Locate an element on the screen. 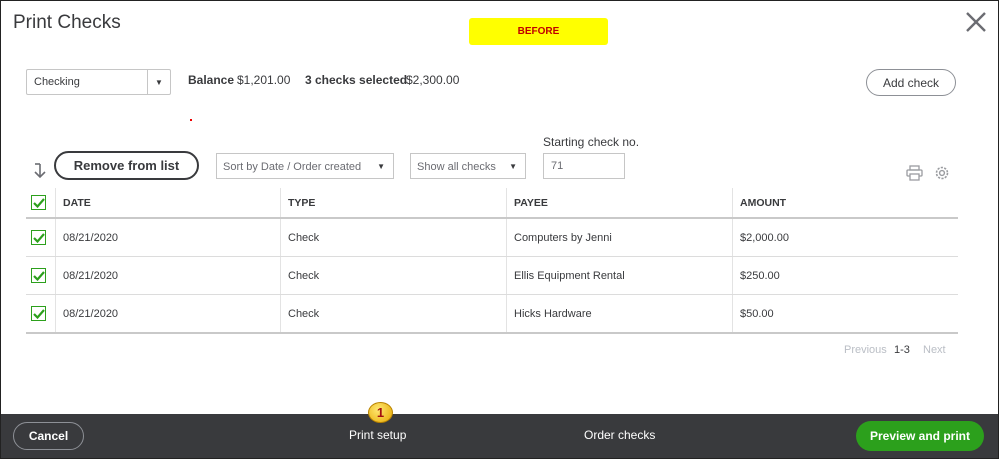 The width and height of the screenshot is (999, 459). sort-select-value: Sort by Date / Order created is located at coordinates (292, 167).